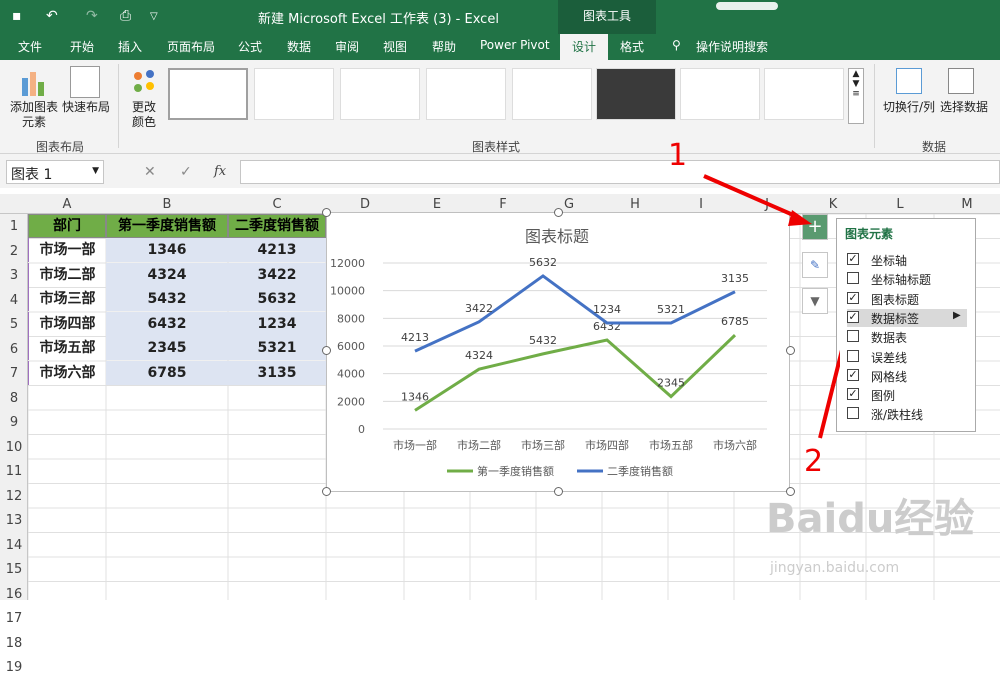 Image resolution: width=1000 pixels, height=675 pixels. I want to click on row-header-1: 1, so click(14, 226).